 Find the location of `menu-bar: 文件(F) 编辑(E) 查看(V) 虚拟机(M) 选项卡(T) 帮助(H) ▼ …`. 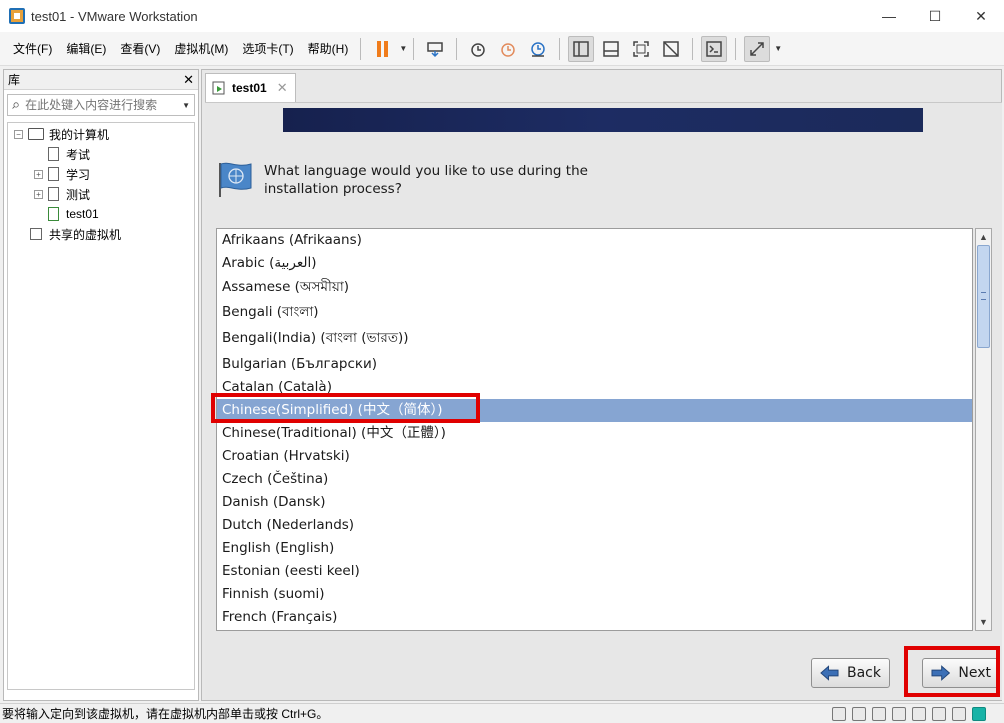

menu-bar: 文件(F) 编辑(E) 查看(V) 虚拟机(M) 选项卡(T) 帮助(H) ▼ … is located at coordinates (502, 49).